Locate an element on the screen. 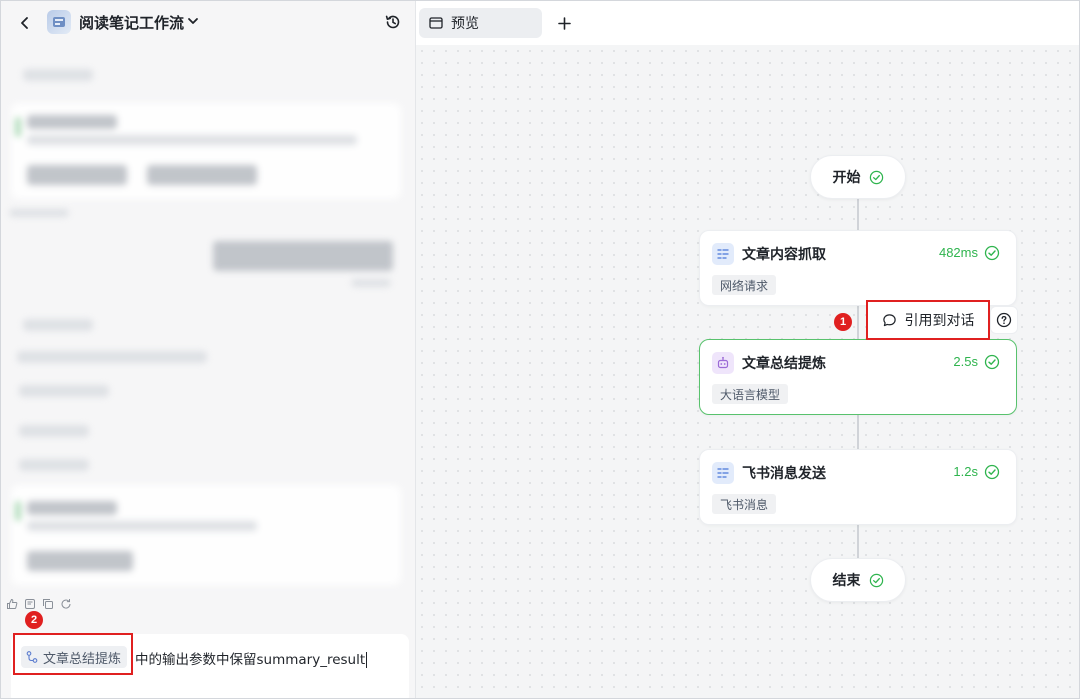 This screenshot has height=699, width=1080. robot-icon is located at coordinates (723, 363).